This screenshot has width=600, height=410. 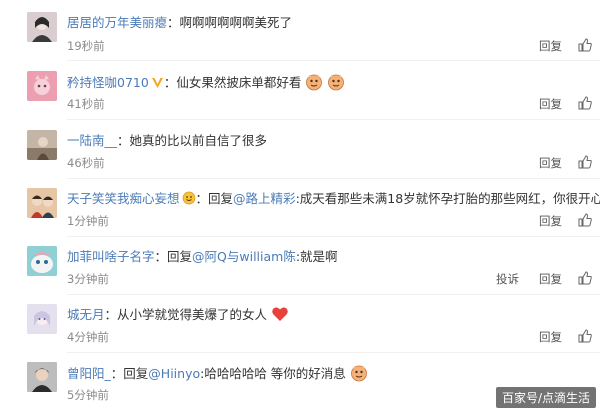 I want to click on comment-time: 1分钟前, so click(x=88, y=221).